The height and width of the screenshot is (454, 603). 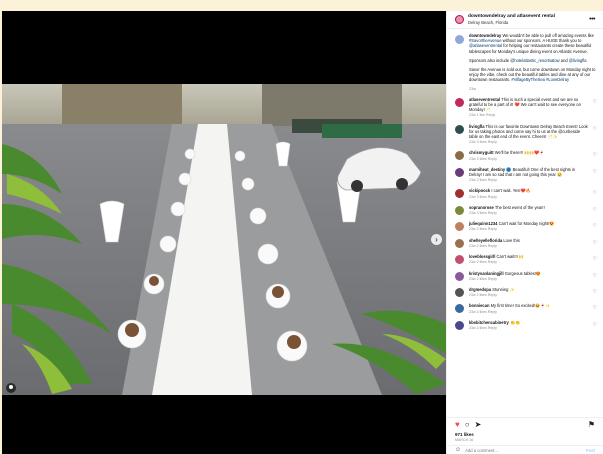 I want to click on comment-likes: 1 like, so click(x=481, y=115).